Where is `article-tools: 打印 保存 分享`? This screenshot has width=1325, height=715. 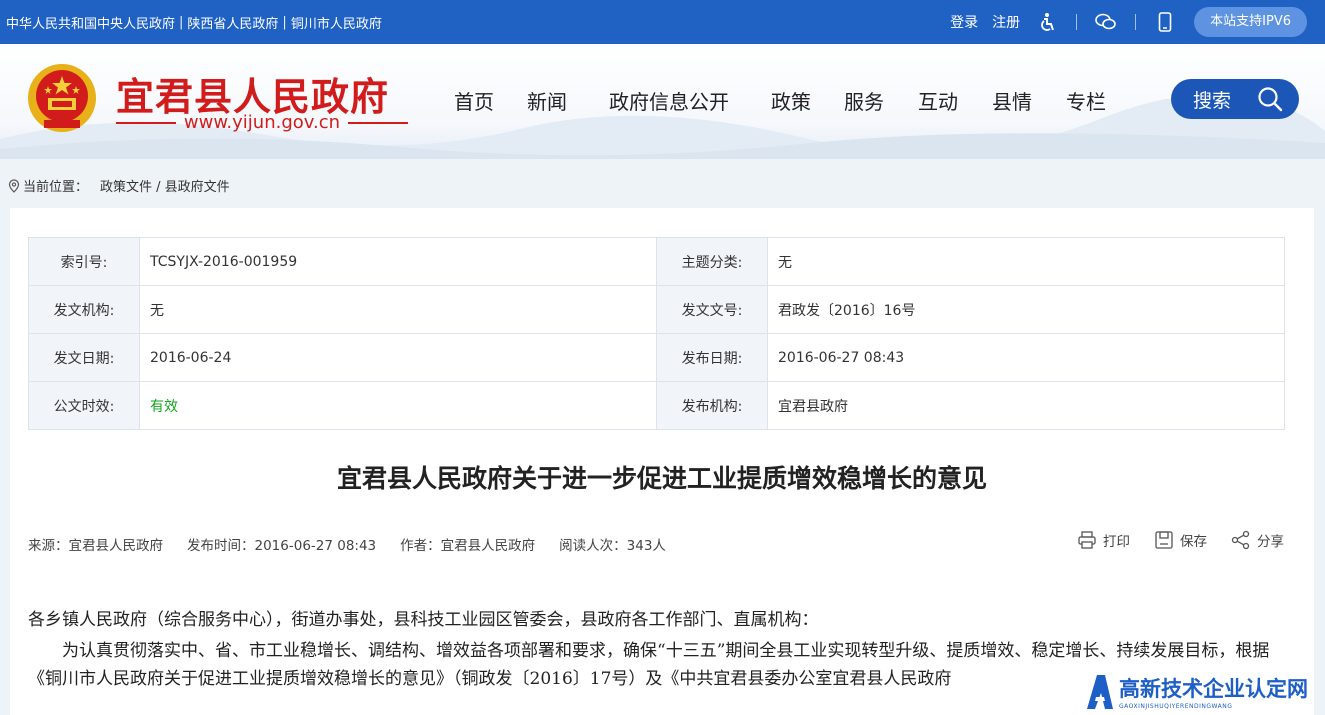 article-tools: 打印 保存 分享 is located at coordinates (1168, 540).